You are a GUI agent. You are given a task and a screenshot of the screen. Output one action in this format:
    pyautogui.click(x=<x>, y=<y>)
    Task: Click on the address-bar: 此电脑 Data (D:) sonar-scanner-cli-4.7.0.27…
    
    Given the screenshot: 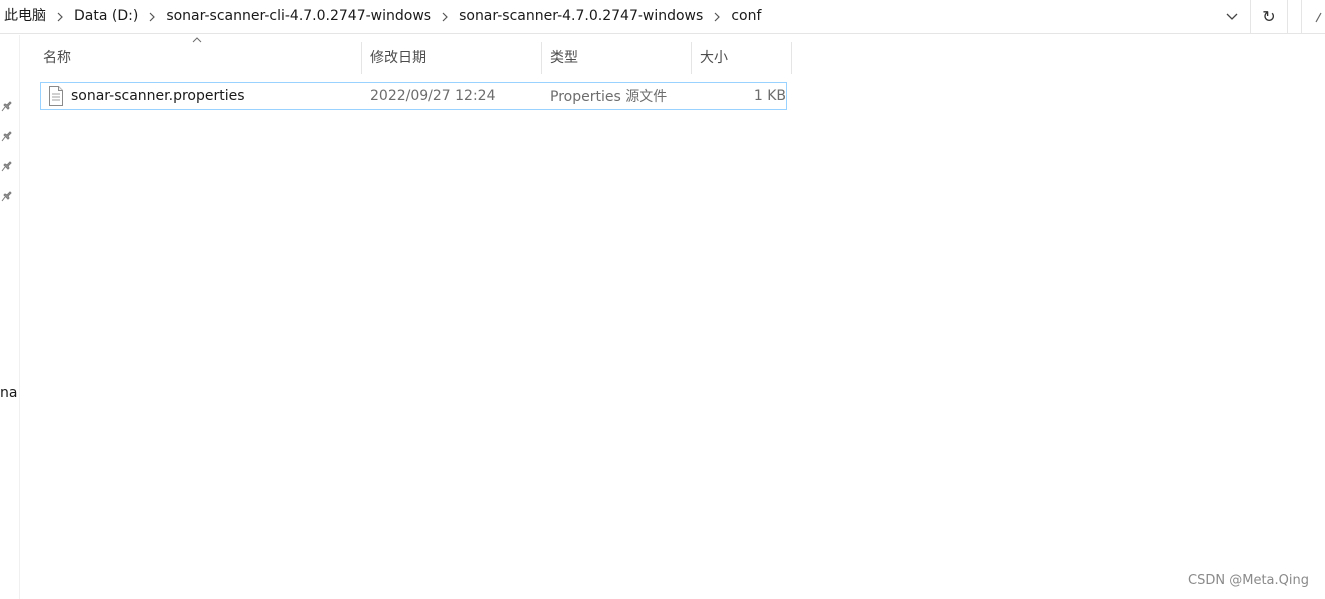 What is the action you would take?
    pyautogui.click(x=662, y=17)
    